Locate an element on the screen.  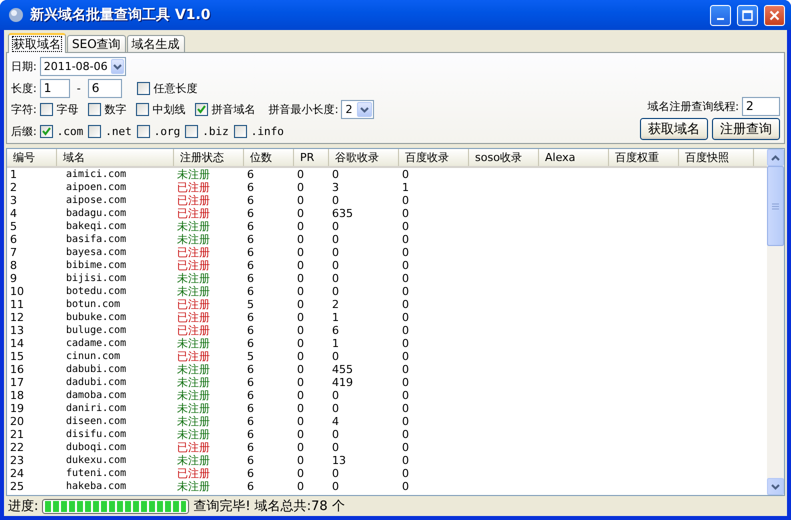
table-cell-text: dukexu.com is located at coordinates (96, 460).